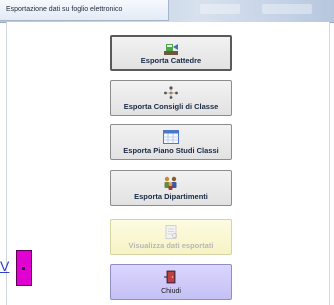 This screenshot has height=305, width=334. Describe the element at coordinates (171, 92) in the screenshot. I see `people-group-icon` at that location.